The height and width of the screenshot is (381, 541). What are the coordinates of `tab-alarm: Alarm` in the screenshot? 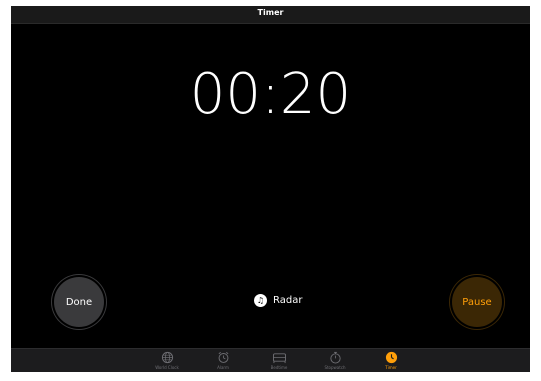 It's located at (223, 360).